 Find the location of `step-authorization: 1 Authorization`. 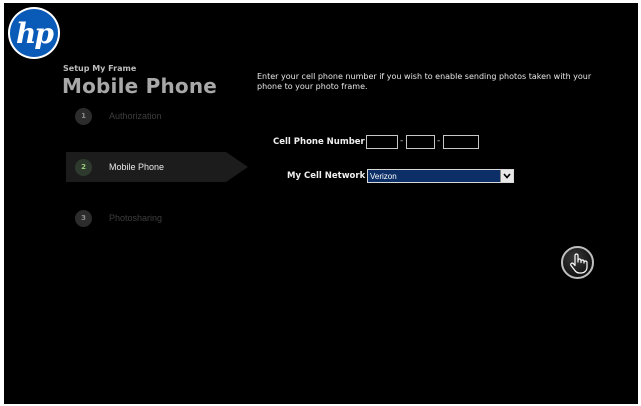

step-authorization: 1 Authorization is located at coordinates (146, 116).